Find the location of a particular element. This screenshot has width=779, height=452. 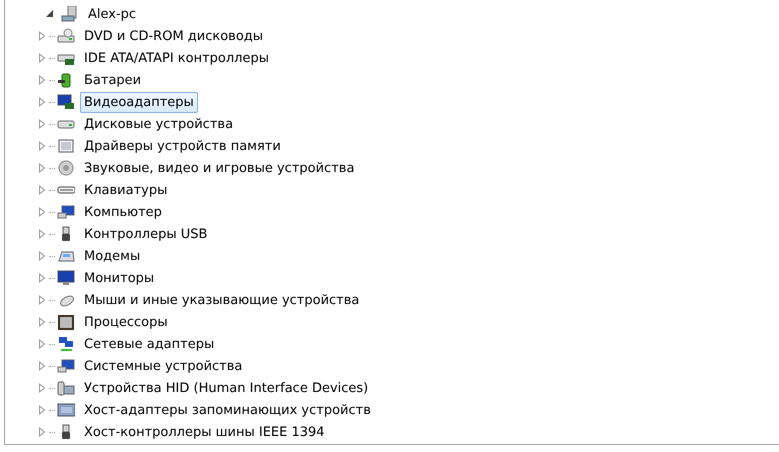

tree-item: Контроллеры USB is located at coordinates (146, 234).